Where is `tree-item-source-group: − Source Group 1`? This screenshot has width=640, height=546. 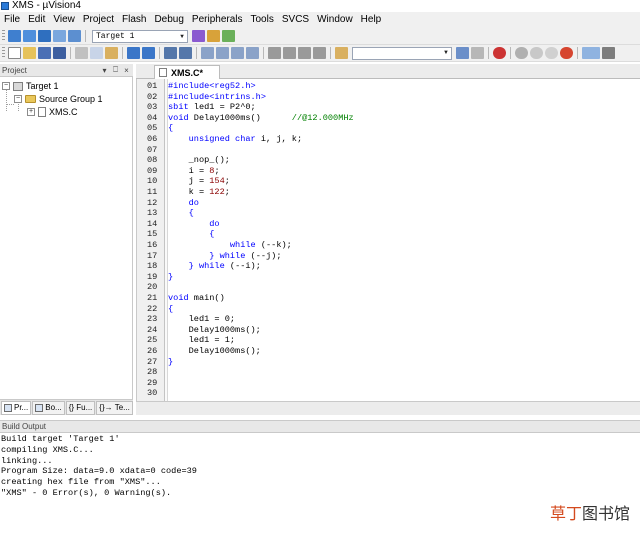 tree-item-source-group: − Source Group 1 is located at coordinates (58, 99).